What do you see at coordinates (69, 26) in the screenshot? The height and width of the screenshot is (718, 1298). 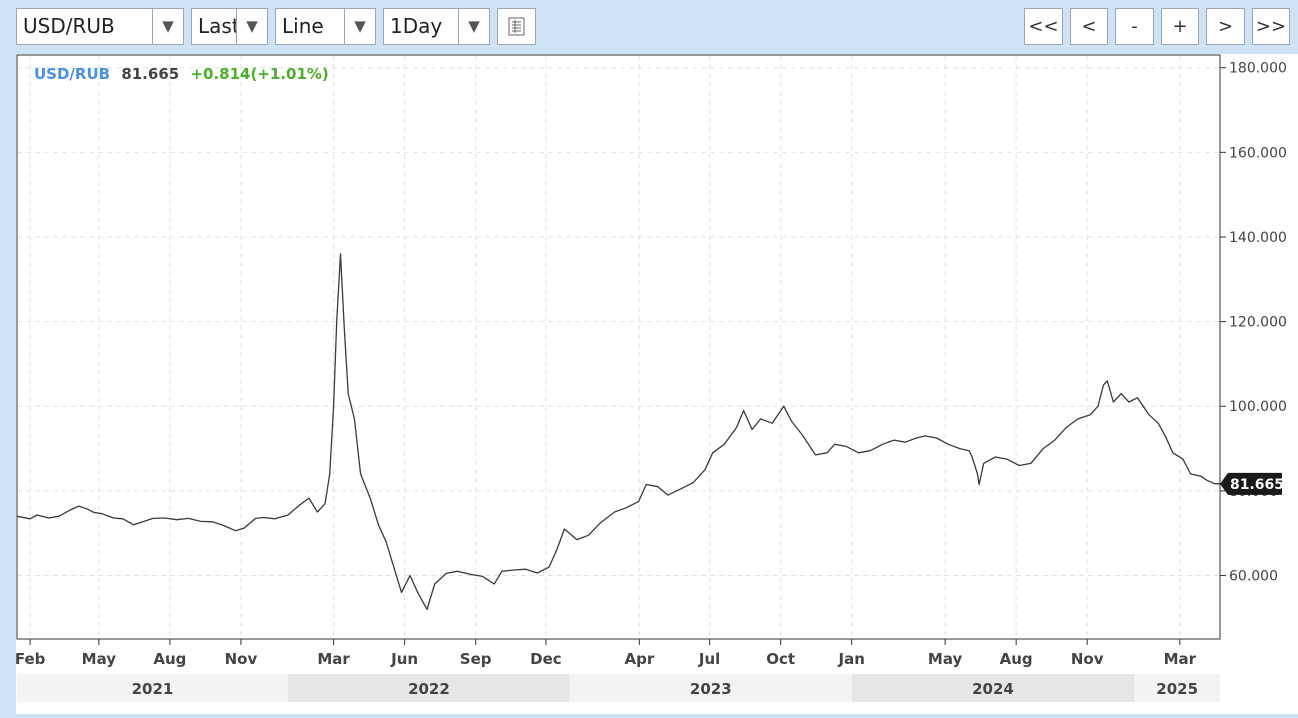 I see `symbol-value: USD/RUB` at bounding box center [69, 26].